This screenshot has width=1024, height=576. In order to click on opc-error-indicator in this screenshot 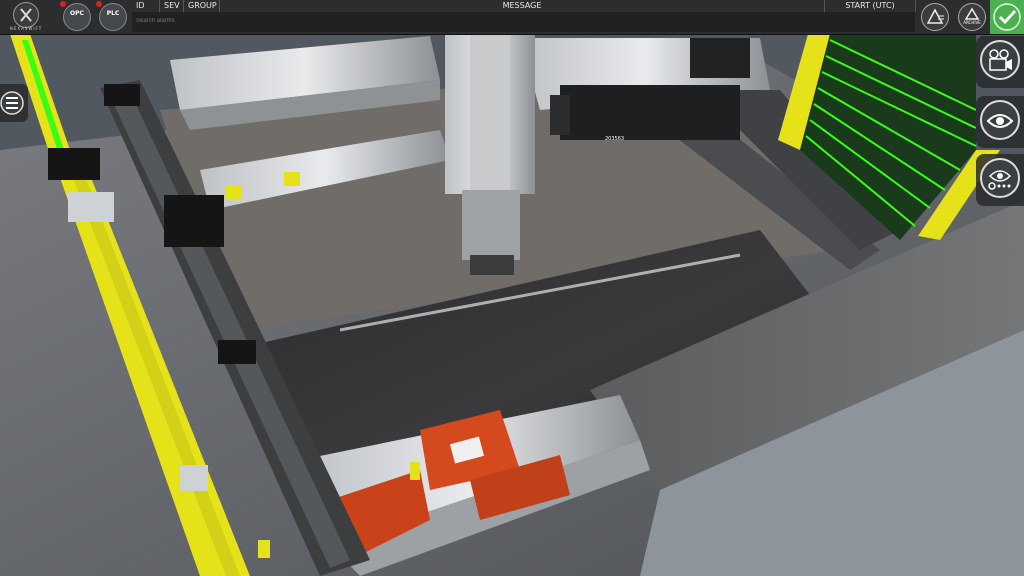, I will do `click(63, 4)`.